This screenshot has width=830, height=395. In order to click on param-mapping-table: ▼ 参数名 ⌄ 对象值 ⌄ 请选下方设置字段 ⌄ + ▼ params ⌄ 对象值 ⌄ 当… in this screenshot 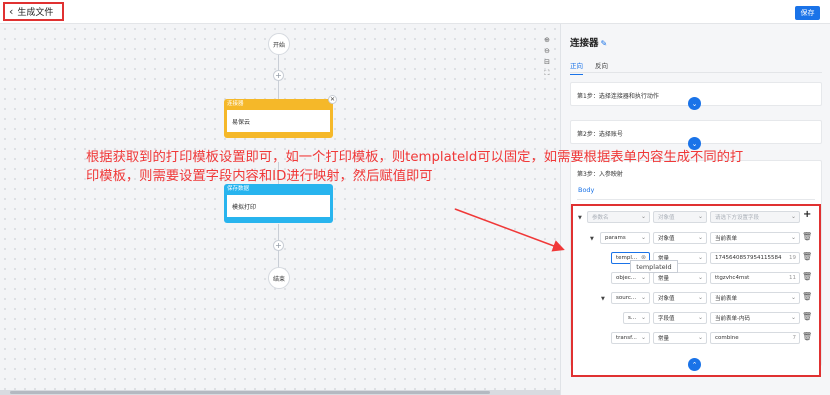, I will do `click(696, 290)`.